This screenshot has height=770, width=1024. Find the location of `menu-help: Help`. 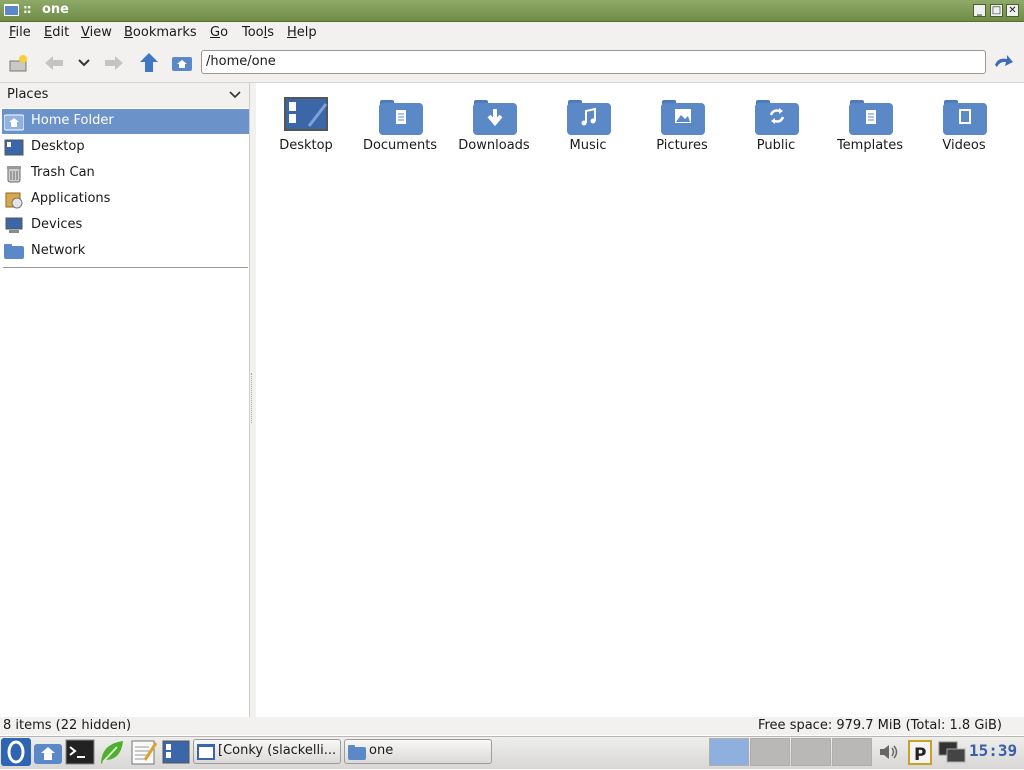

menu-help: Help is located at coordinates (302, 32).